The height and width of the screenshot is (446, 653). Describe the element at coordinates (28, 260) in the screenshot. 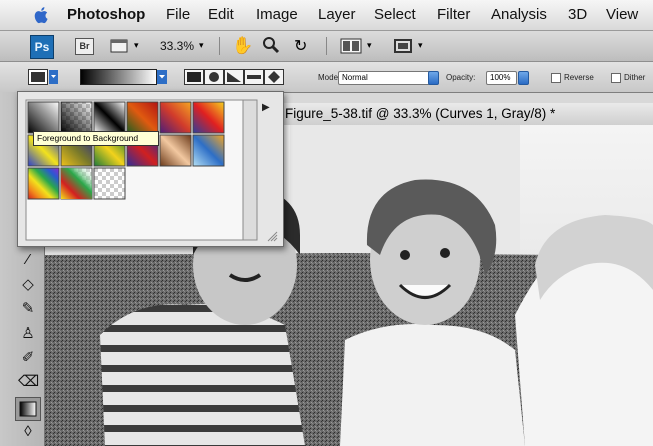

I see `brush-icon: ⁄` at that location.